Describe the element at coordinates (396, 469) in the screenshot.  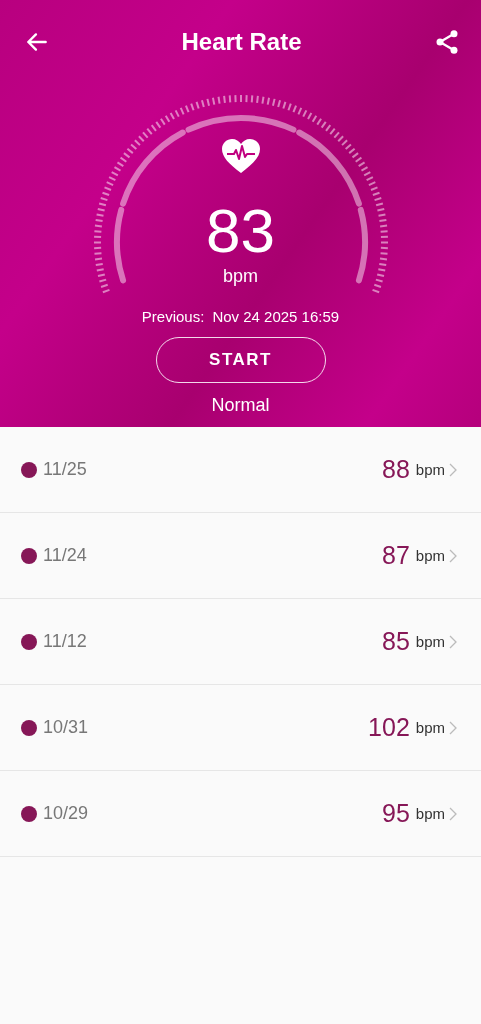
I see `bpm-value: 88` at that location.